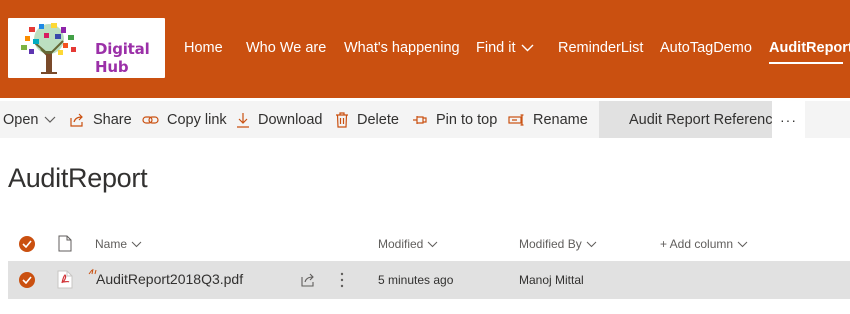  Describe the element at coordinates (378, 119) in the screenshot. I see `delete-label: Delete` at that location.